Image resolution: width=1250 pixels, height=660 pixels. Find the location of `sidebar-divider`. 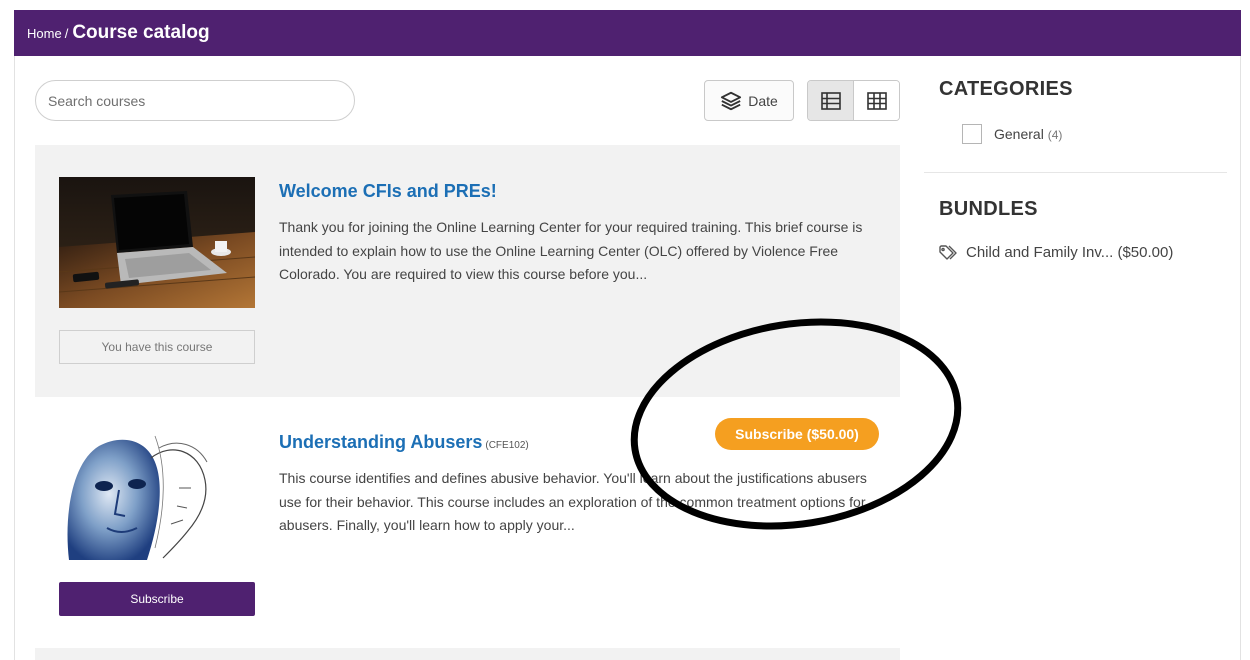

sidebar-divider is located at coordinates (1075, 172).